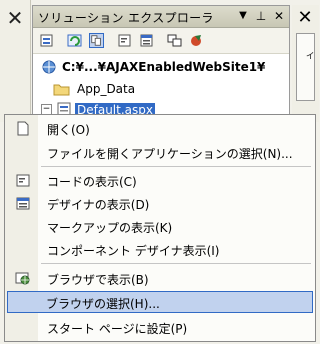 The width and height of the screenshot is (320, 344). I want to click on menu-item-label: マークアップの表示(K), so click(110, 228).